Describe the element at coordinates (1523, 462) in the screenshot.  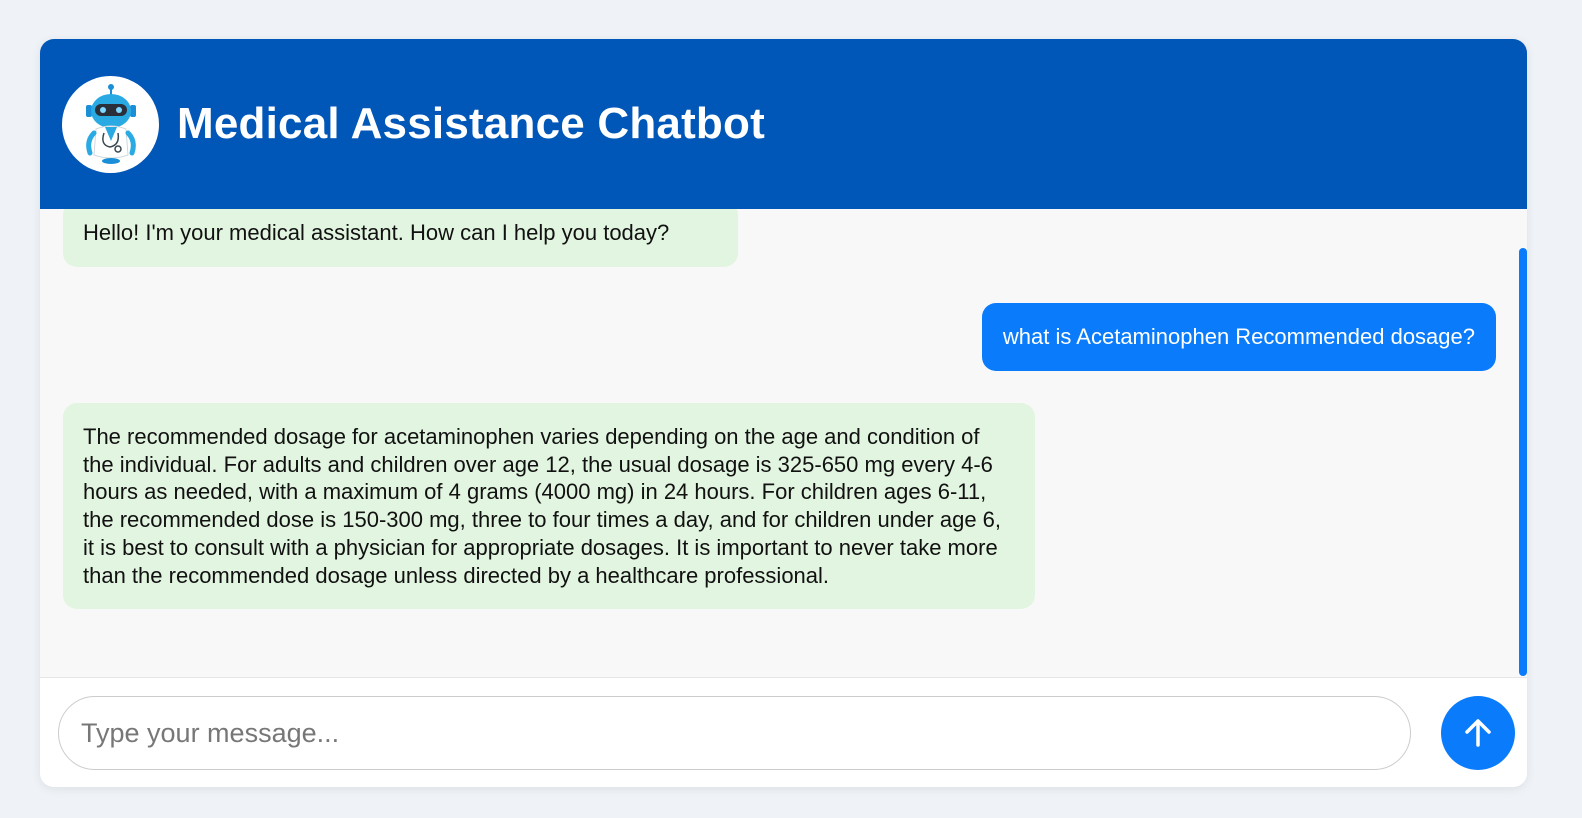
I see `scrollbar-thumb` at that location.